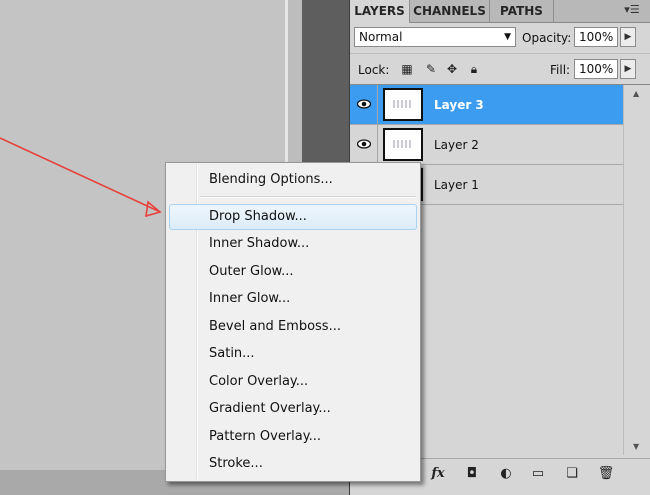 This screenshot has height=495, width=650. Describe the element at coordinates (308, 197) in the screenshot. I see `menu-separator` at that location.